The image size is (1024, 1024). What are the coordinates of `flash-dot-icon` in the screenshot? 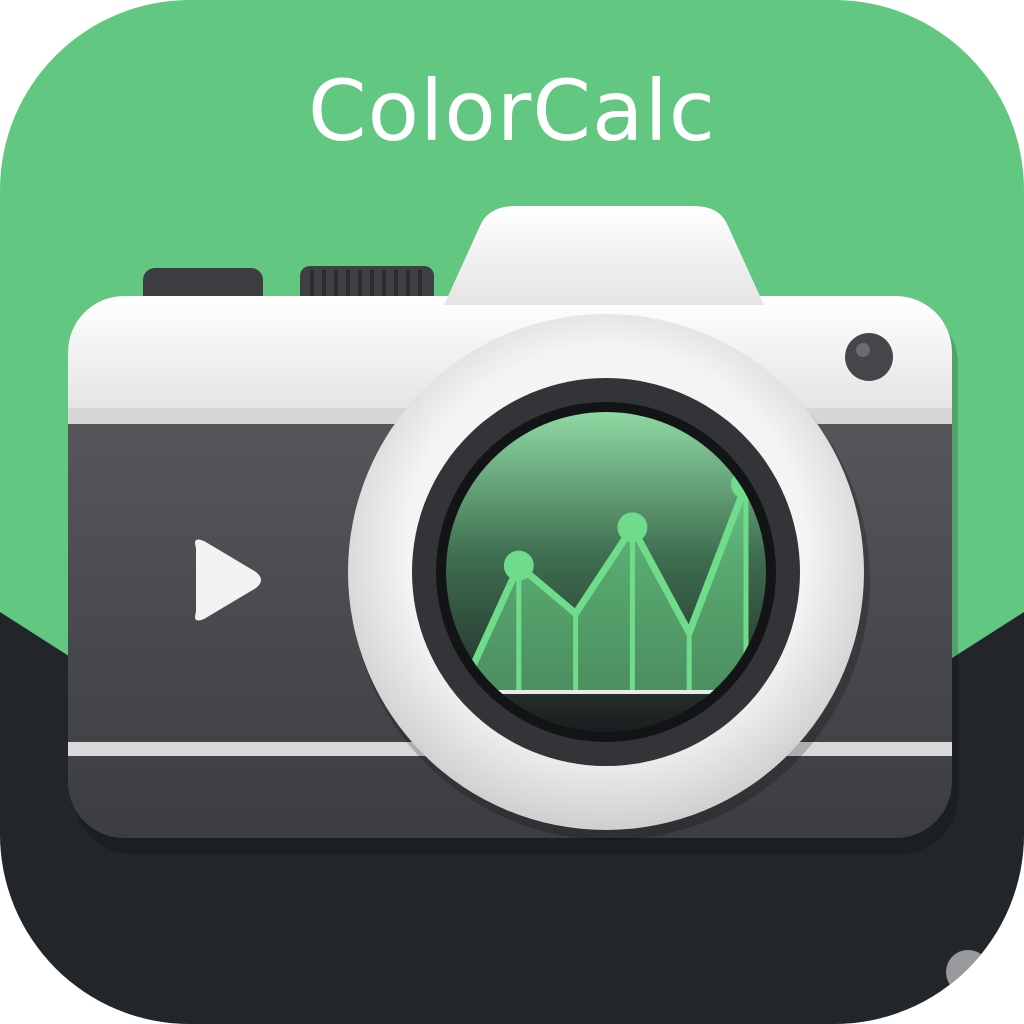 It's located at (869, 357).